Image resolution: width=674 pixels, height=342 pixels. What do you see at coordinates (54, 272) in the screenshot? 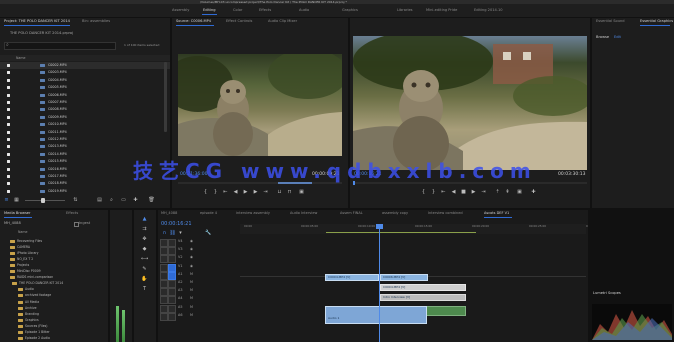
I see `folder-item: MiniDisc P0009` at bounding box center [54, 272].